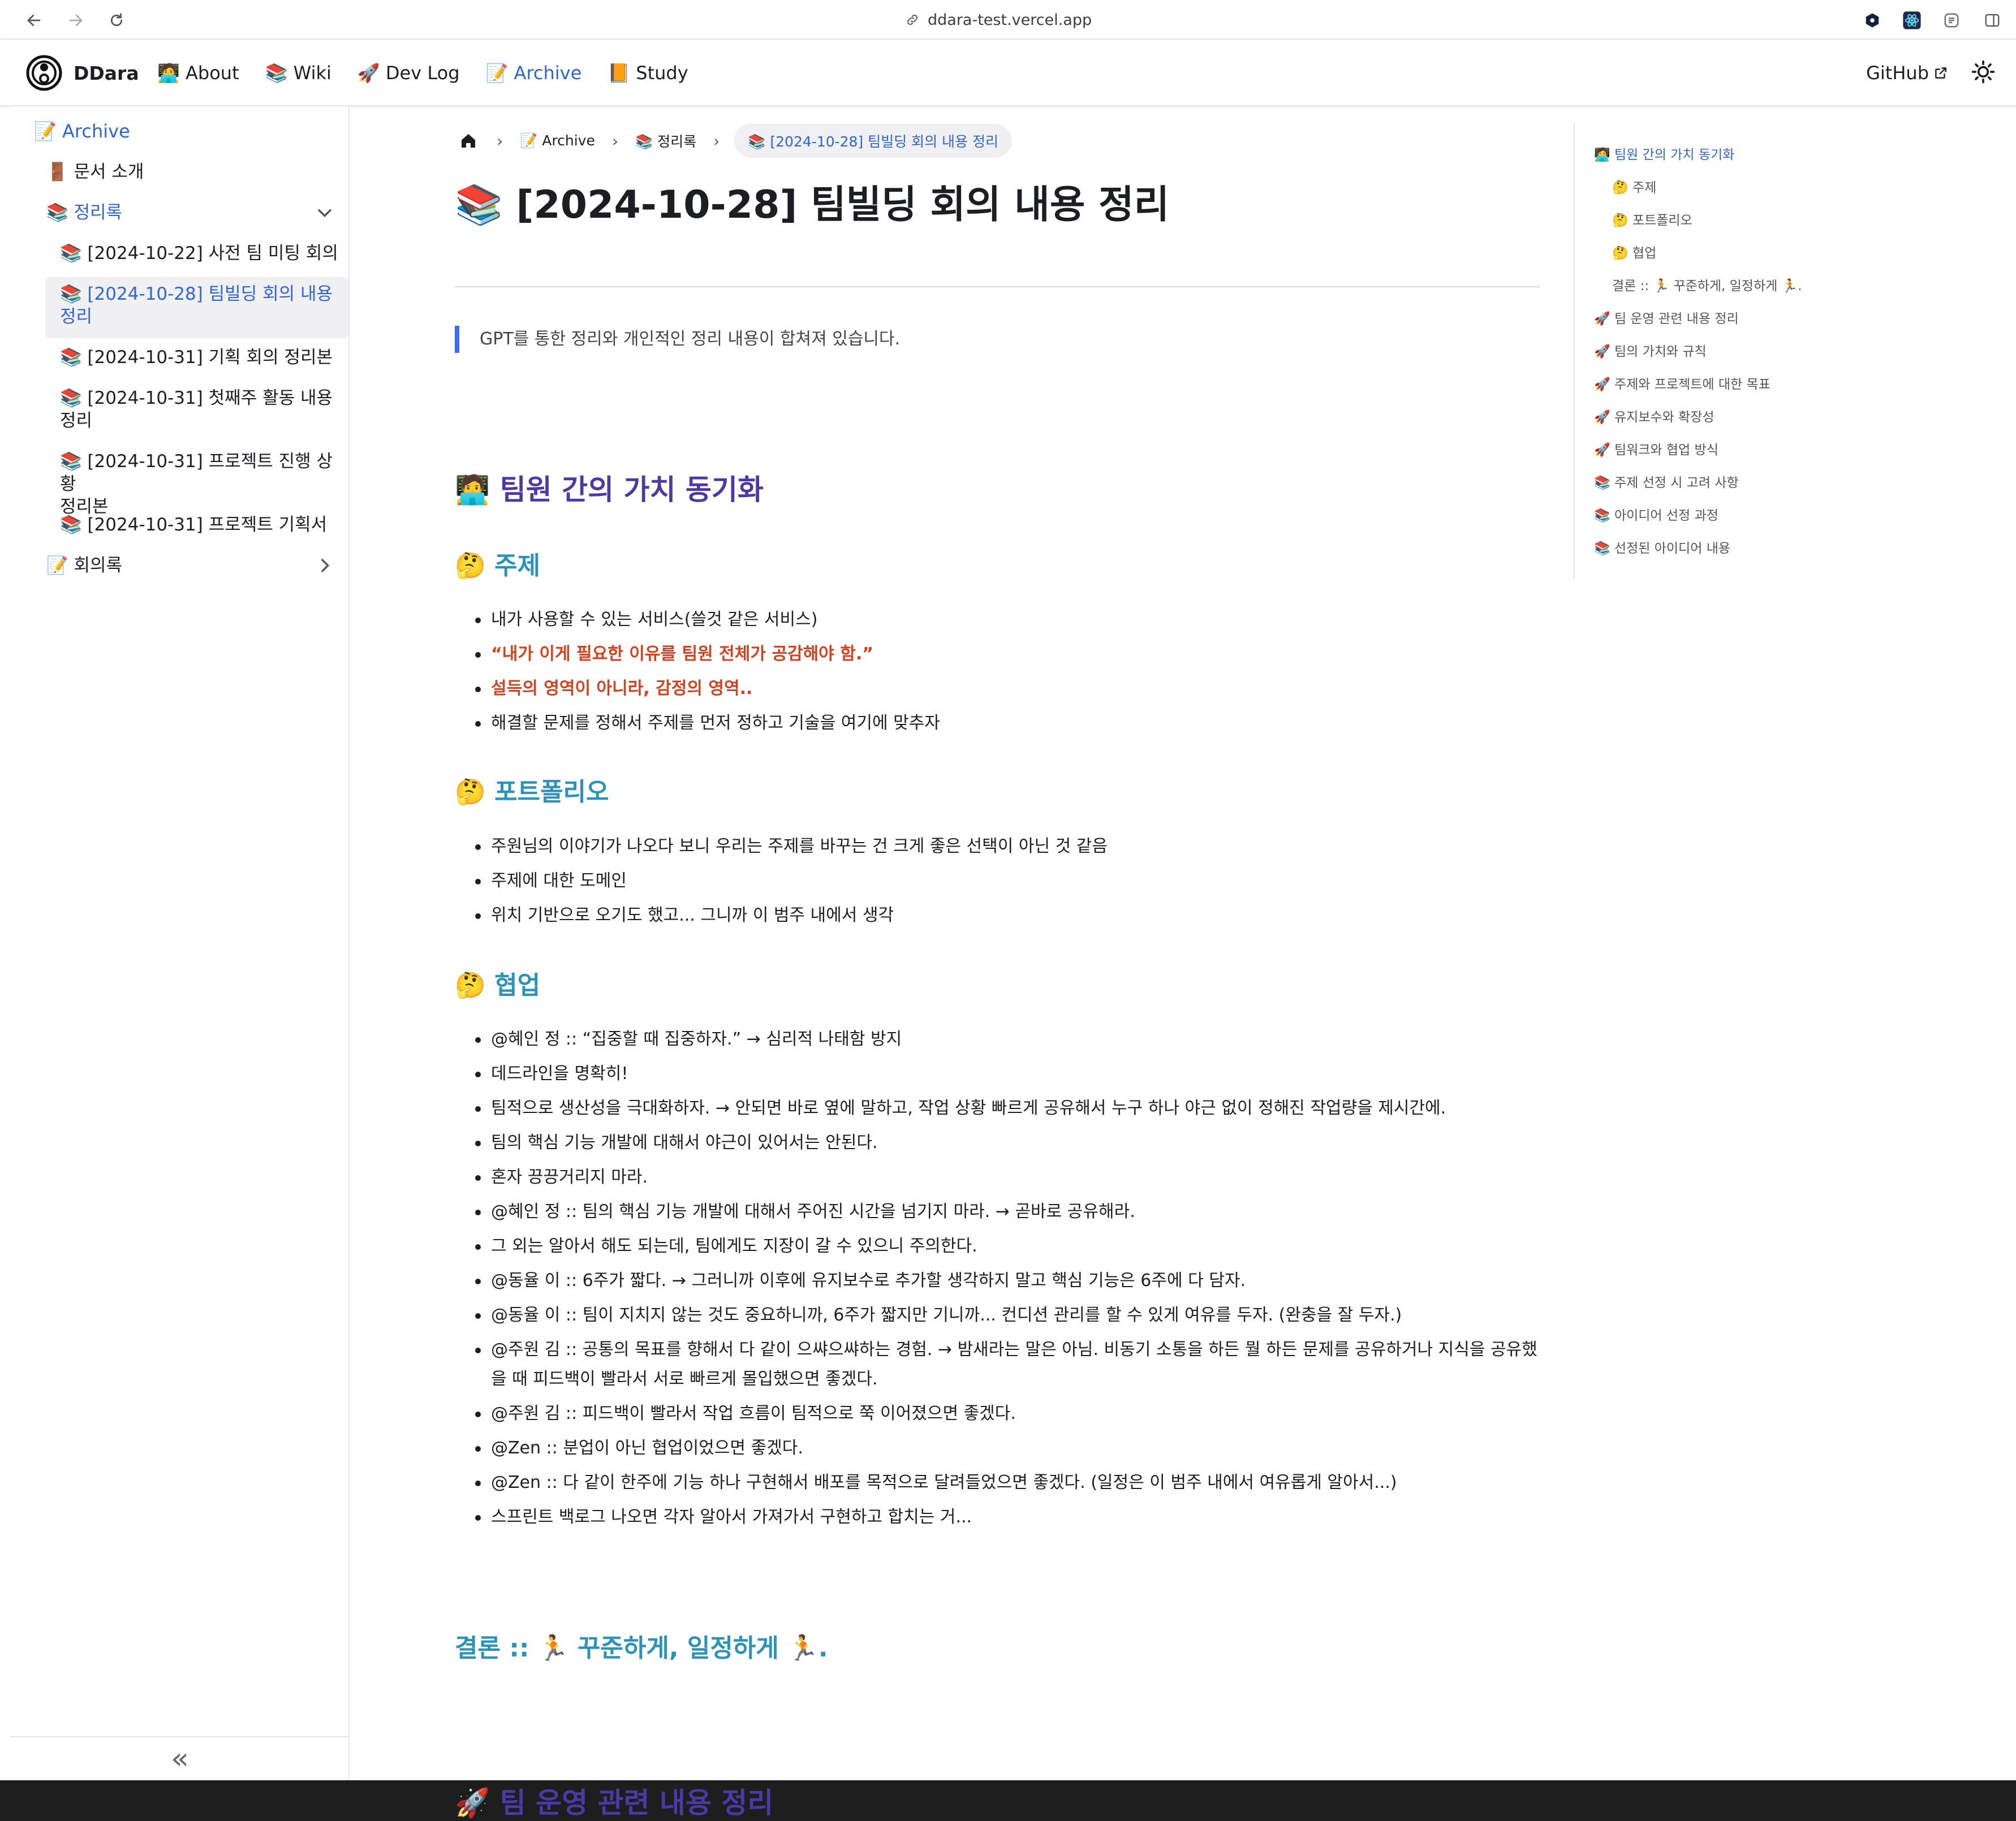 The height and width of the screenshot is (1821, 2016). I want to click on heading-team-ops: 🚀 팀 운영 관련 내용 정리, so click(614, 1803).